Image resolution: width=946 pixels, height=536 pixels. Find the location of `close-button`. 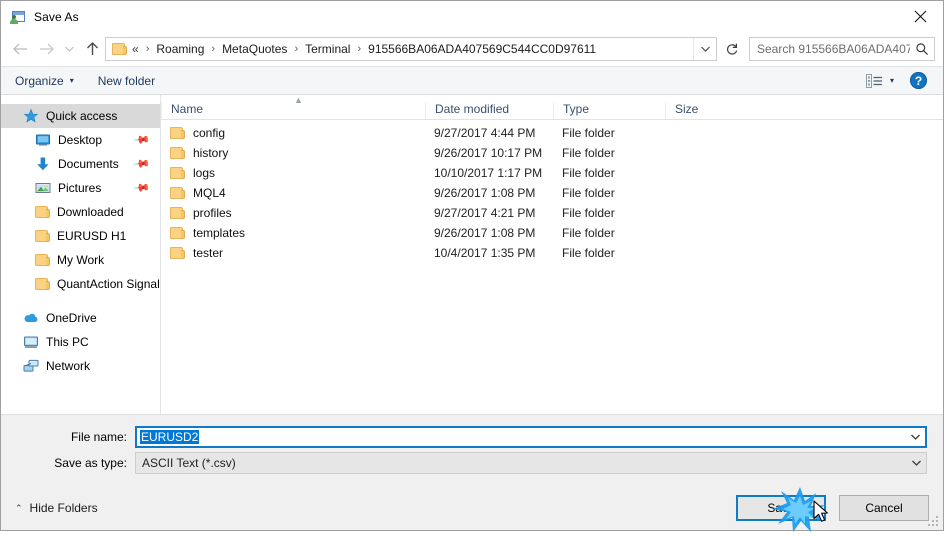

close-button is located at coordinates (920, 16).